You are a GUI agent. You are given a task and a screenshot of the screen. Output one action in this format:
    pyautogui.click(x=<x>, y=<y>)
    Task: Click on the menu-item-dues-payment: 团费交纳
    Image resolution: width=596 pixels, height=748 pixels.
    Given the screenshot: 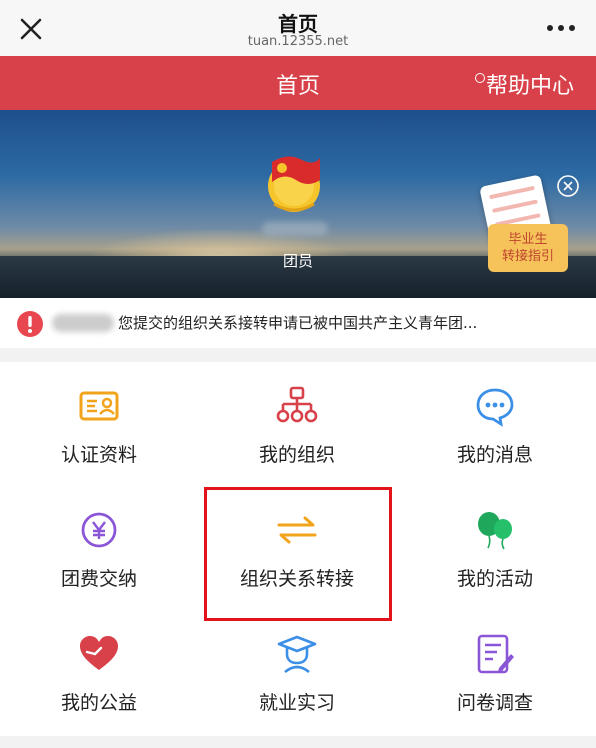 What is the action you would take?
    pyautogui.click(x=99, y=547)
    